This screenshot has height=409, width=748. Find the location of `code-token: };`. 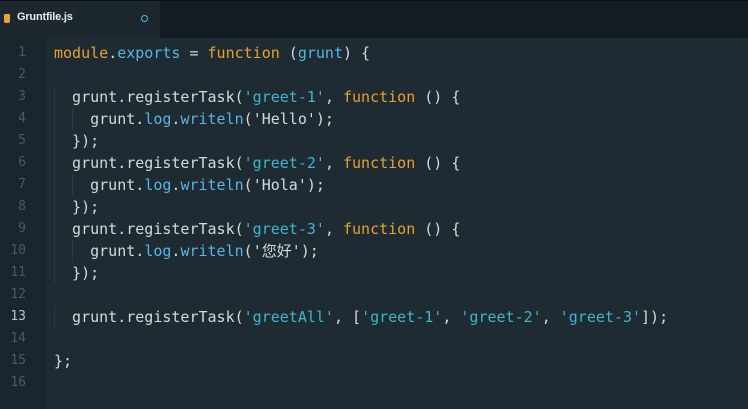

code-token: }; is located at coordinates (63, 361).